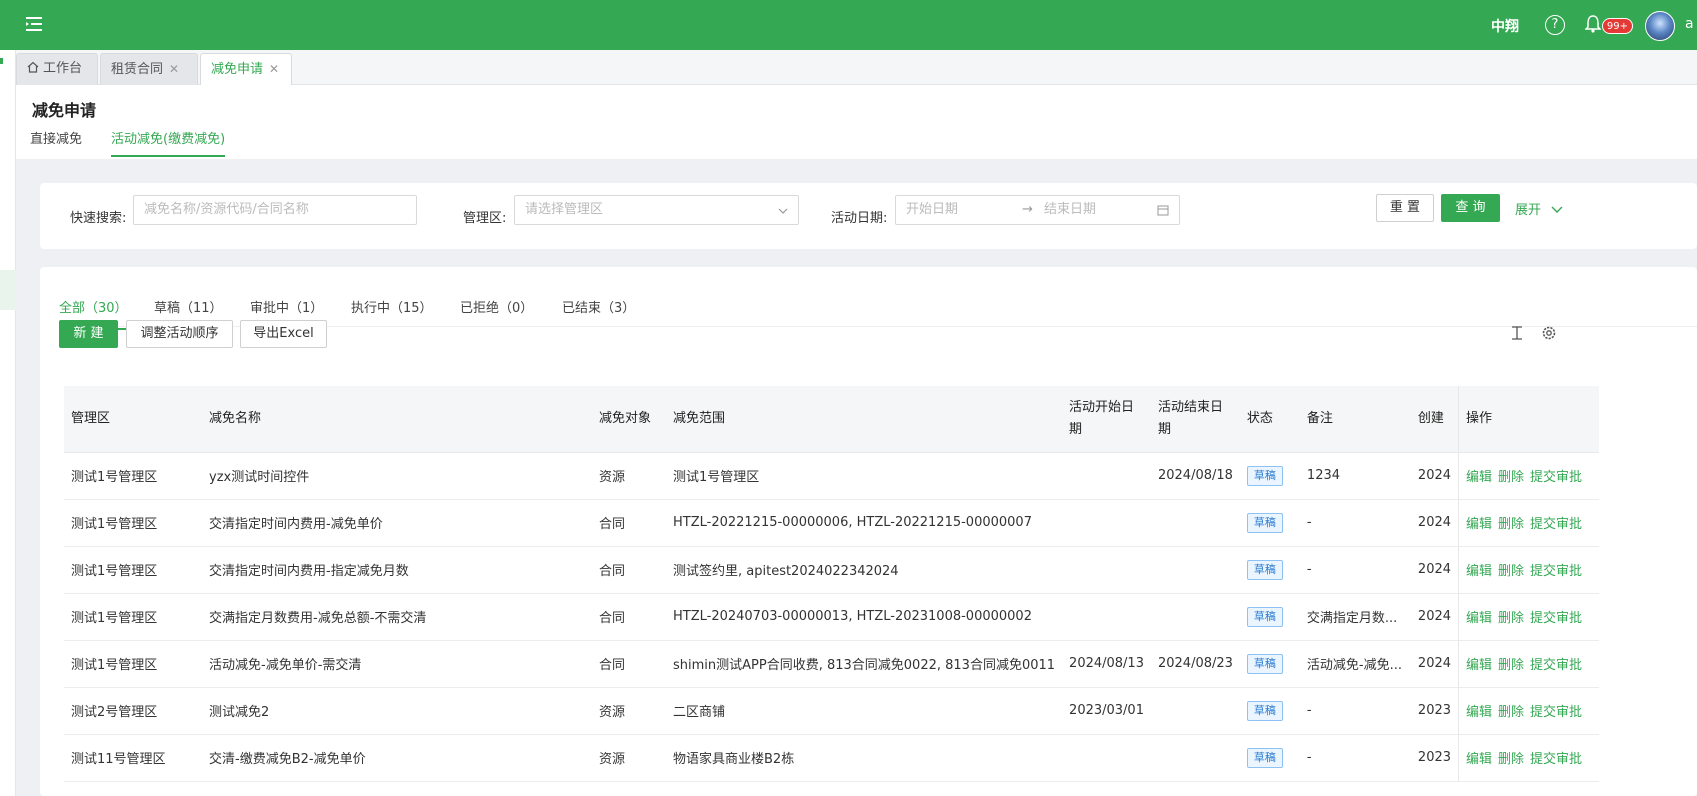 This screenshot has height=796, width=1697. What do you see at coordinates (598, 312) in the screenshot?
I see `status-tab-finished: 已结束（3）` at bounding box center [598, 312].